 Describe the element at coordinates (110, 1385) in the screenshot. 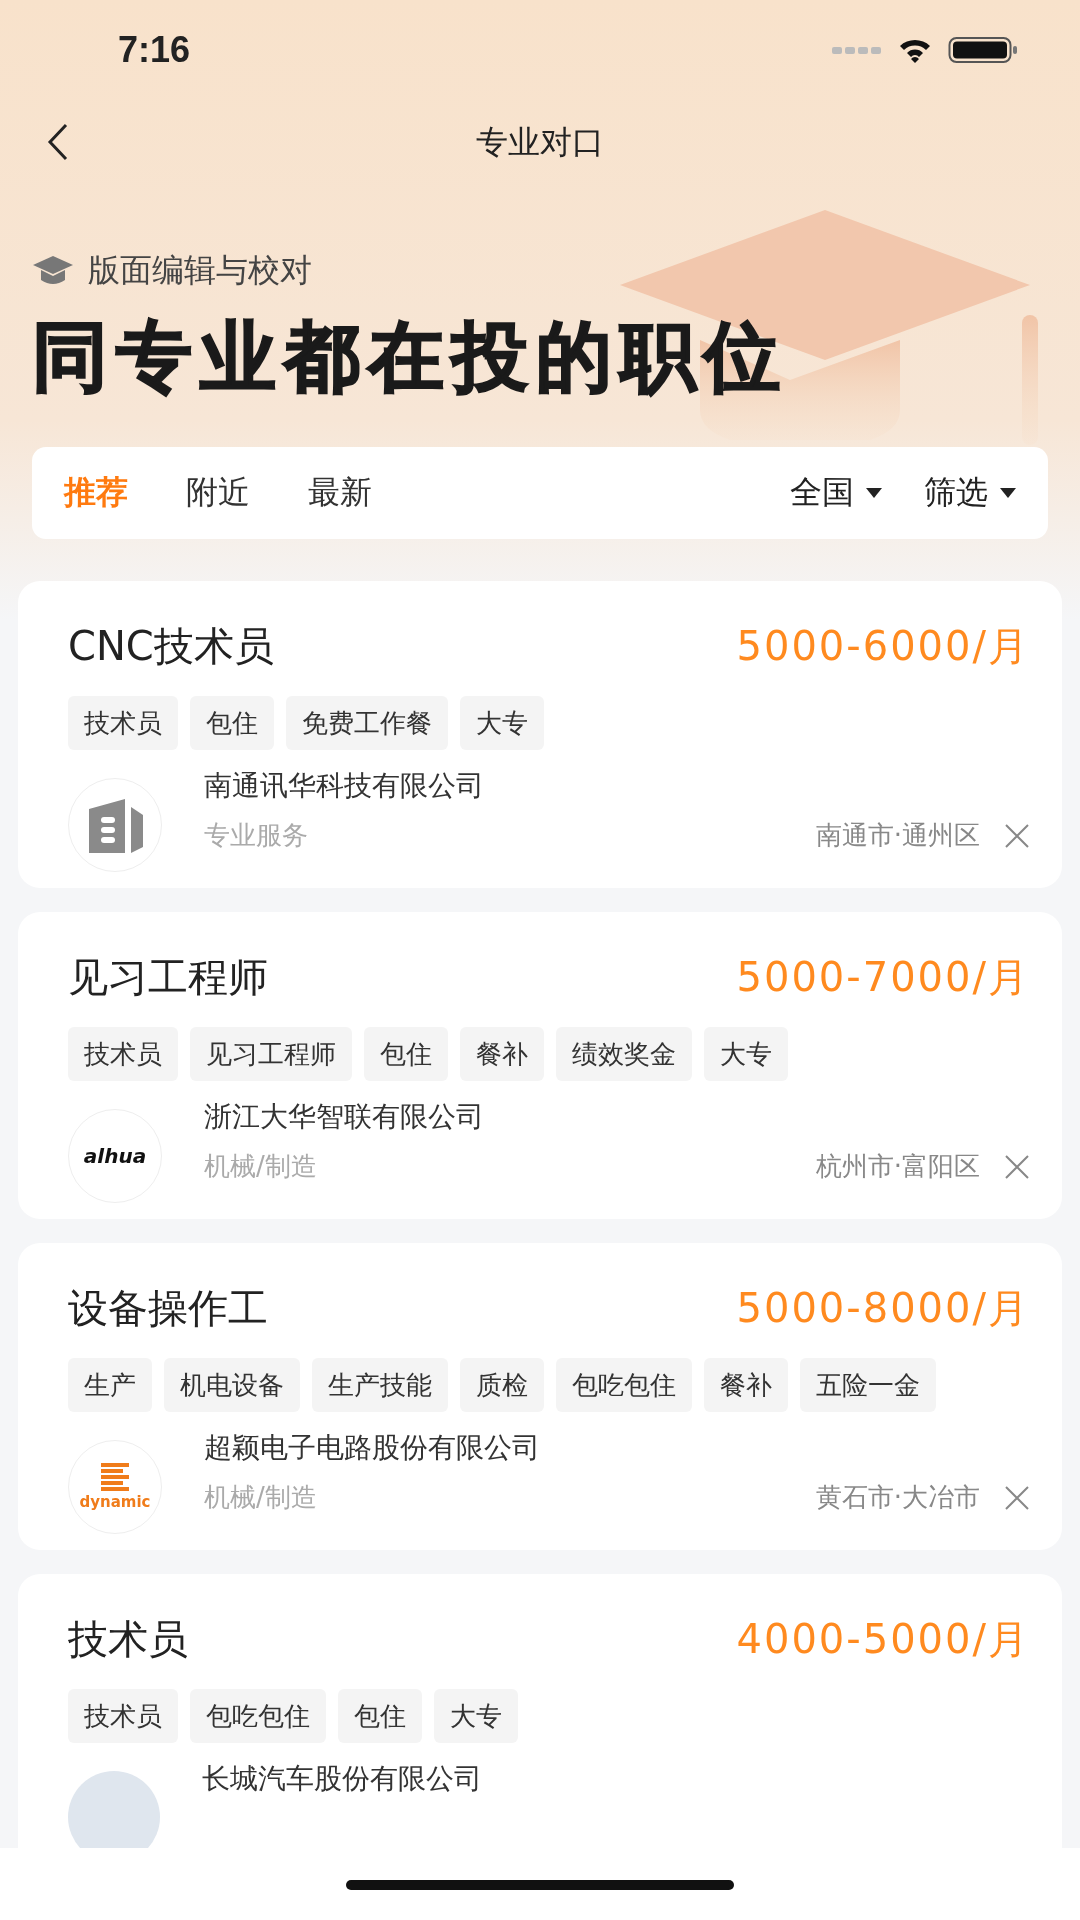

I see `job-tag: 生产` at that location.